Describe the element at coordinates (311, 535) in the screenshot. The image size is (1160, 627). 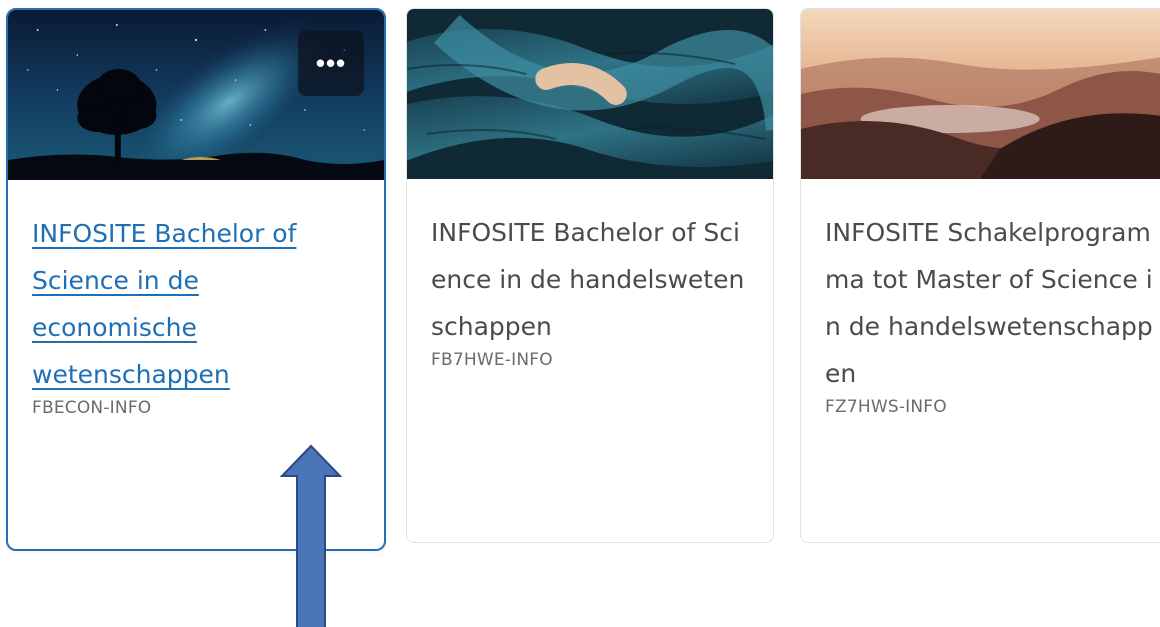
I see `up-arrow-icon` at that location.